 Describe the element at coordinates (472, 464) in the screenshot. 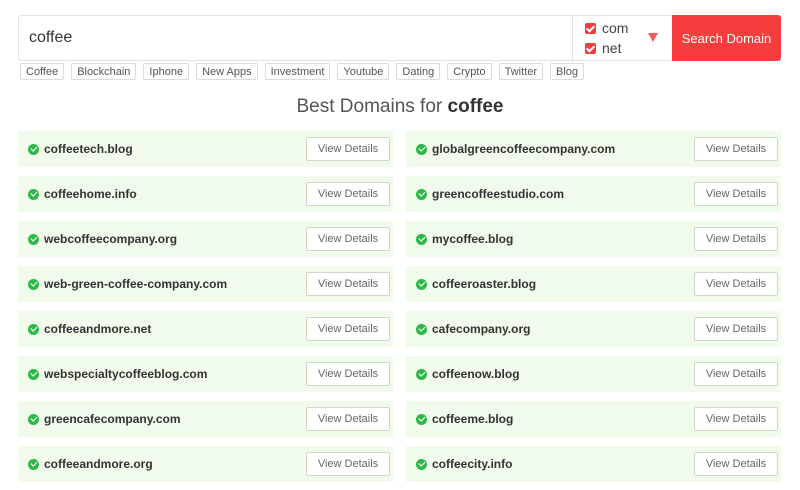

I see `domain-name: coffeecity.info` at that location.